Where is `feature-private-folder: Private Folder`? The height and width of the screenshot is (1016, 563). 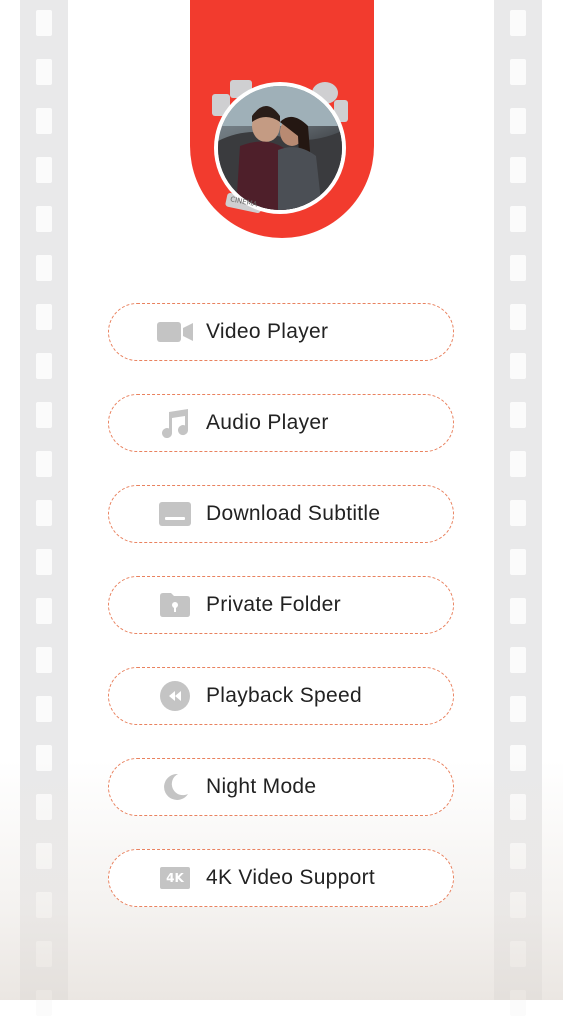 feature-private-folder: Private Folder is located at coordinates (281, 605).